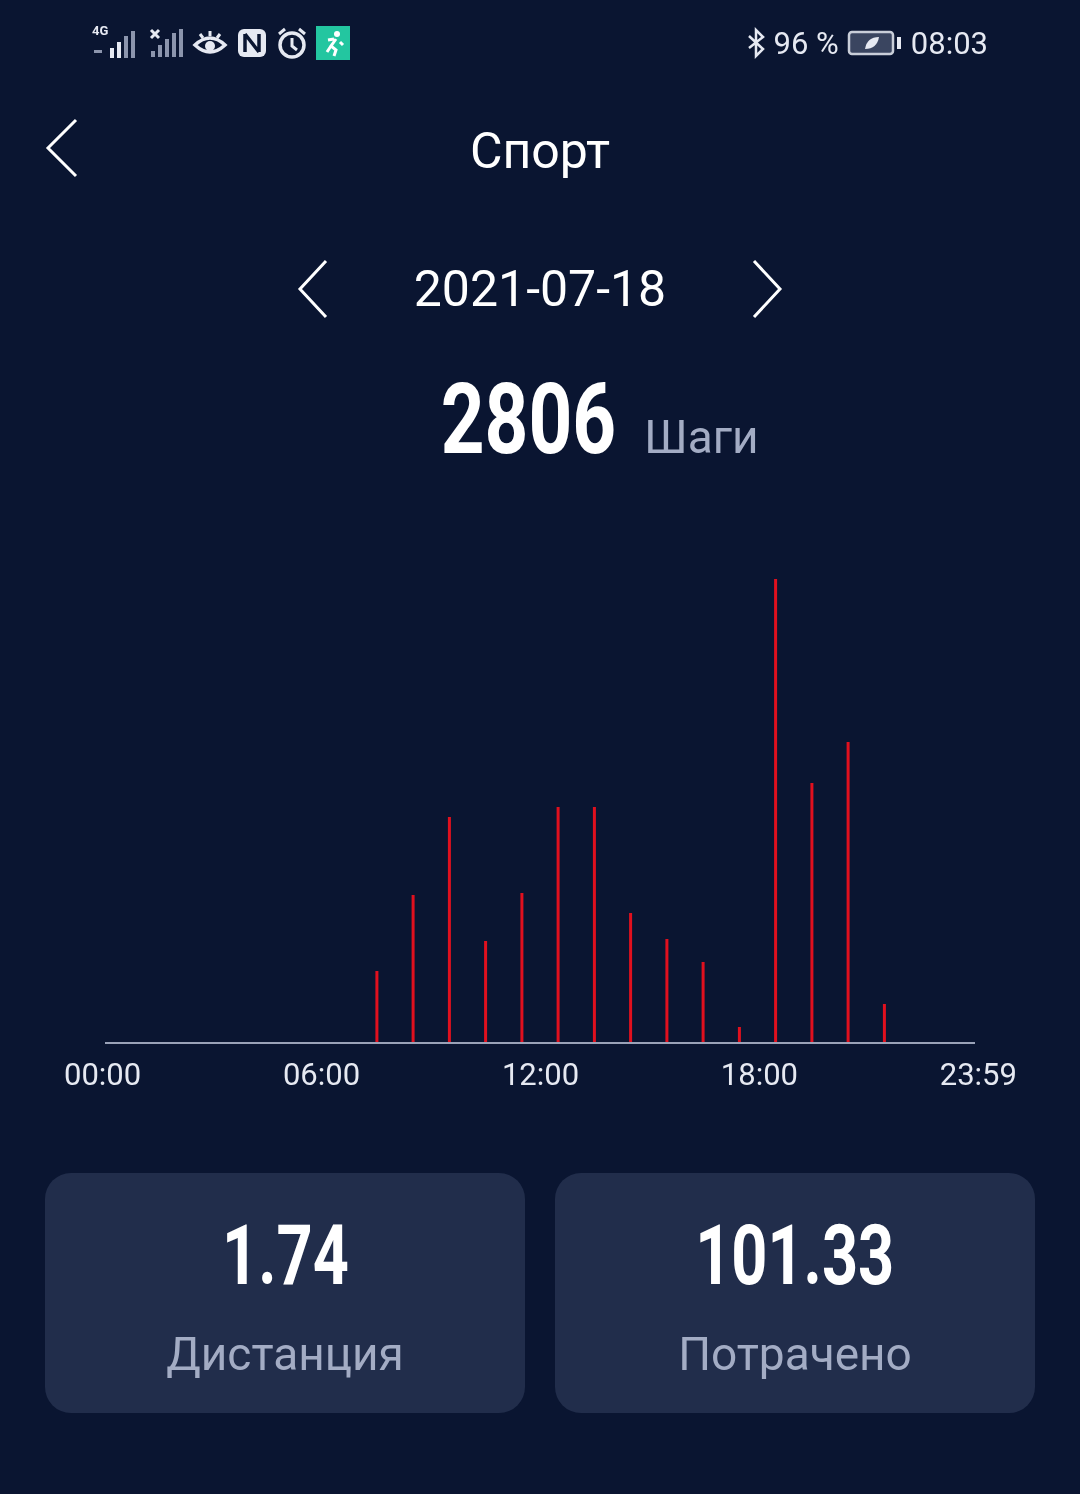 The image size is (1080, 1494). I want to click on alarm-icon, so click(292, 43).